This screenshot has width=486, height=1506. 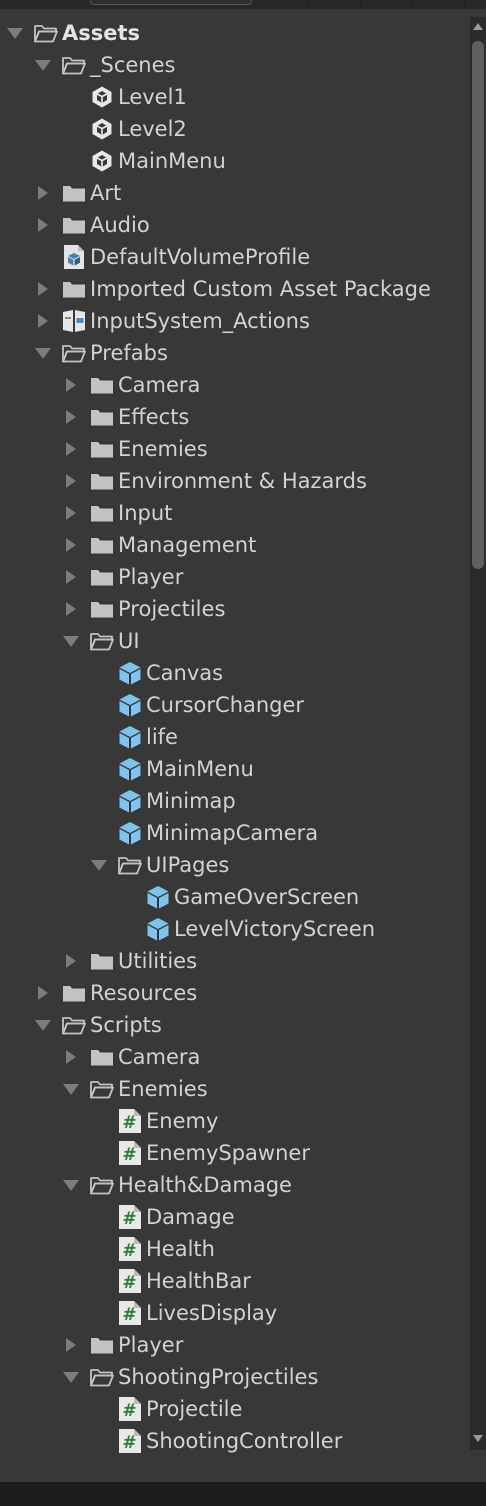 I want to click on tree-item-label: Environment & Hazards, so click(x=242, y=481).